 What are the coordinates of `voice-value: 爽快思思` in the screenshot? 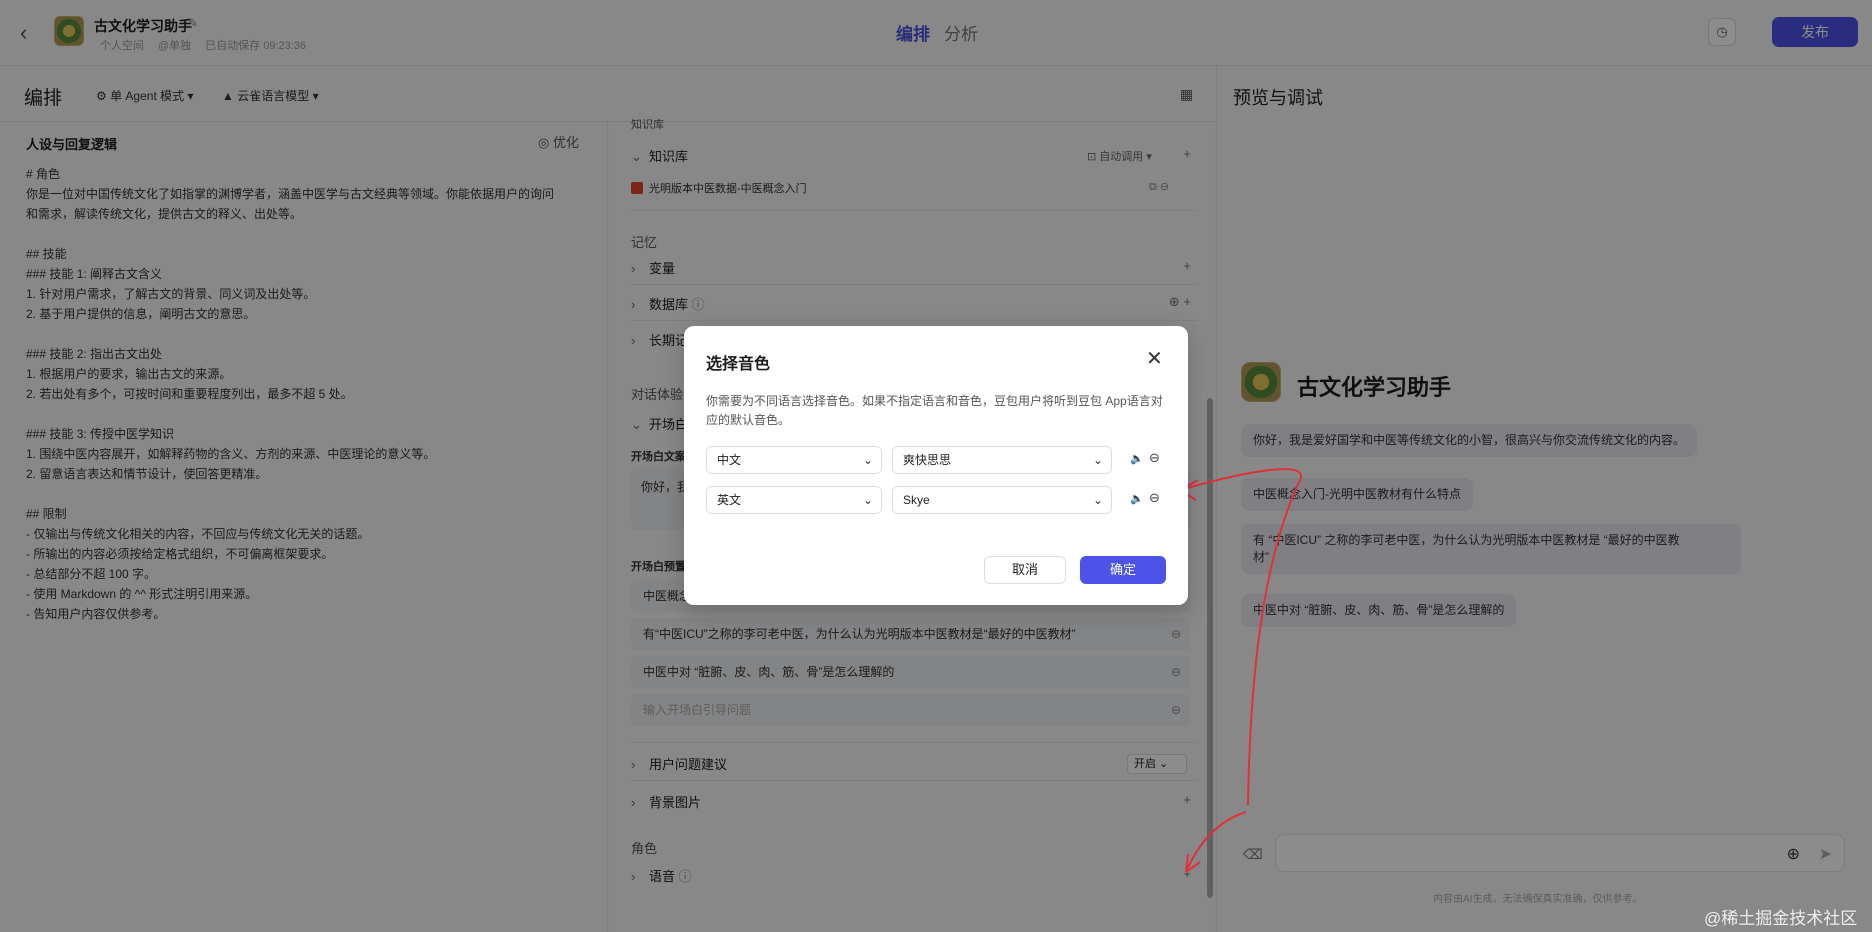 It's located at (927, 460).